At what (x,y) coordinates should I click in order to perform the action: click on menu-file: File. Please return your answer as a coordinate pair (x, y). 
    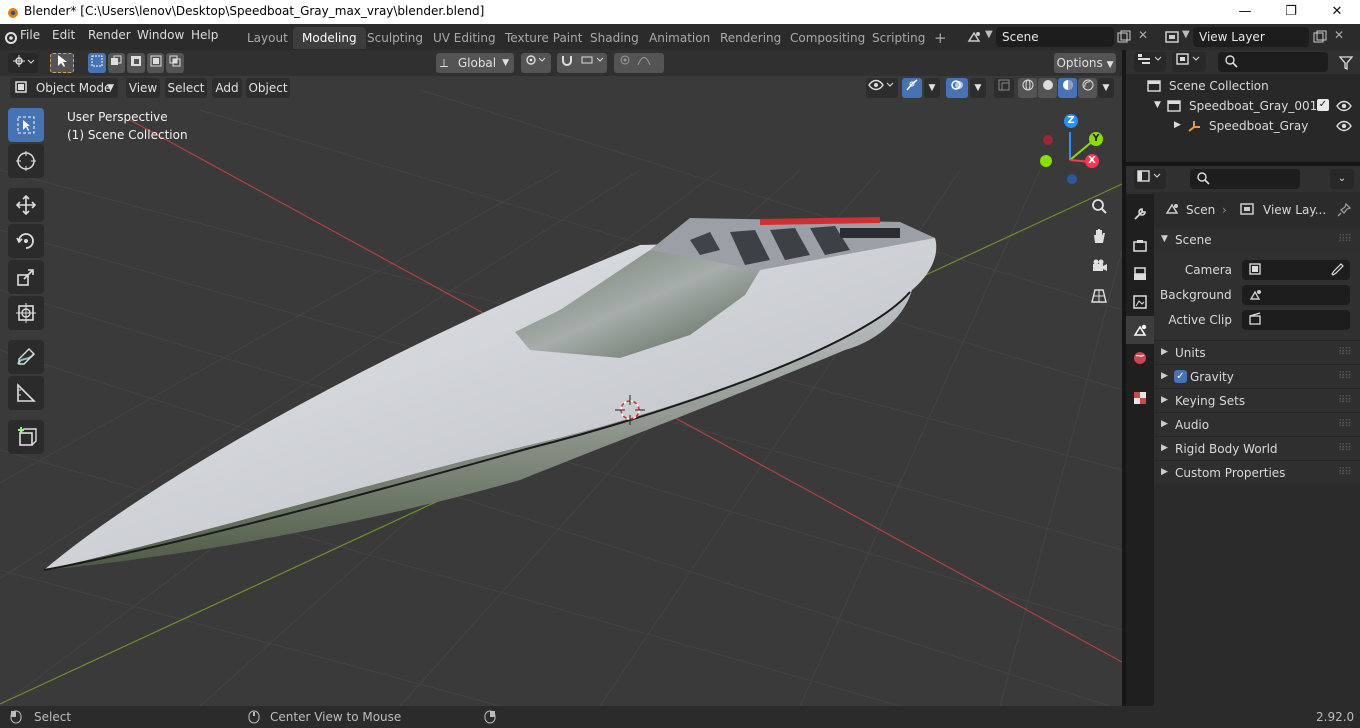
    Looking at the image, I should click on (30, 35).